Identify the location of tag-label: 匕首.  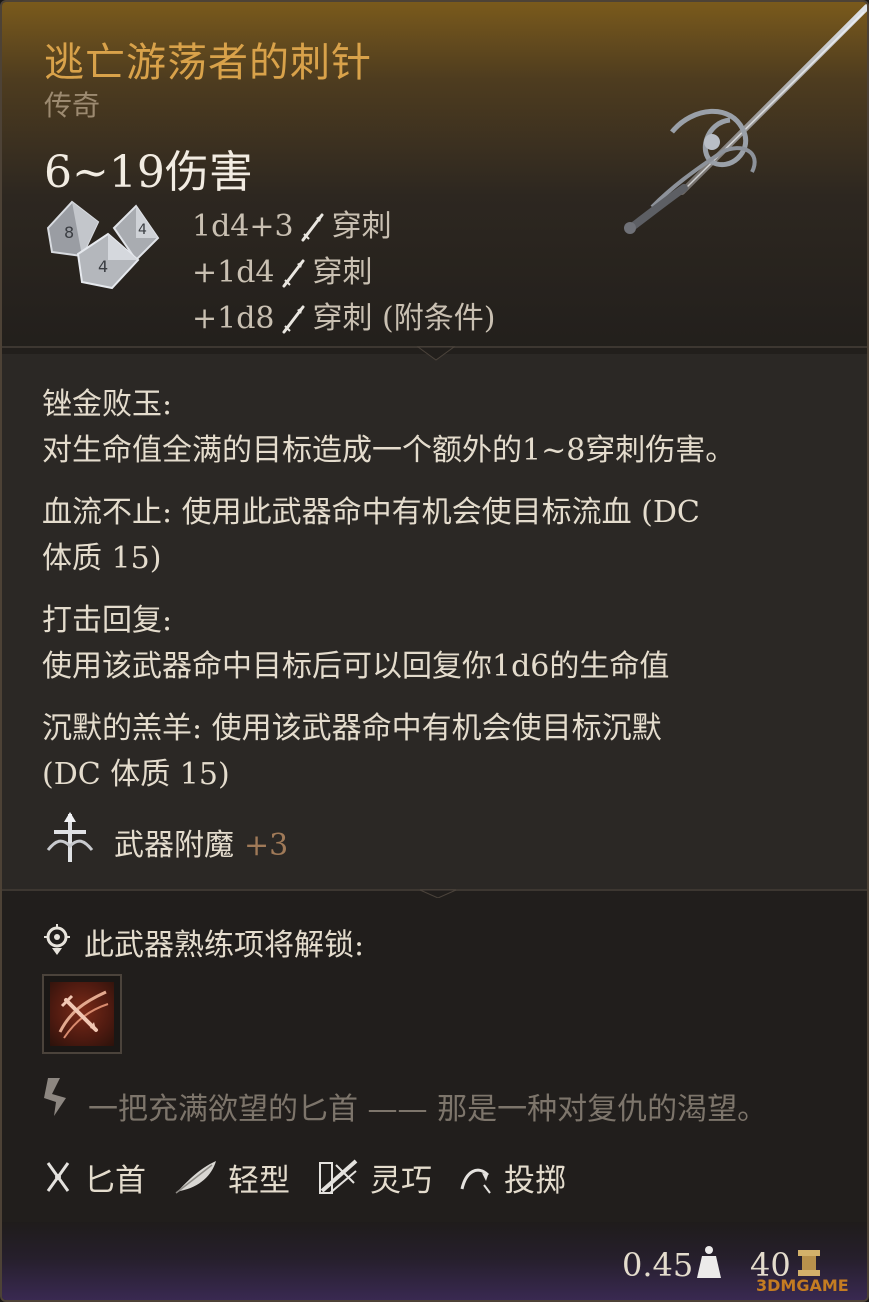
(115, 1180).